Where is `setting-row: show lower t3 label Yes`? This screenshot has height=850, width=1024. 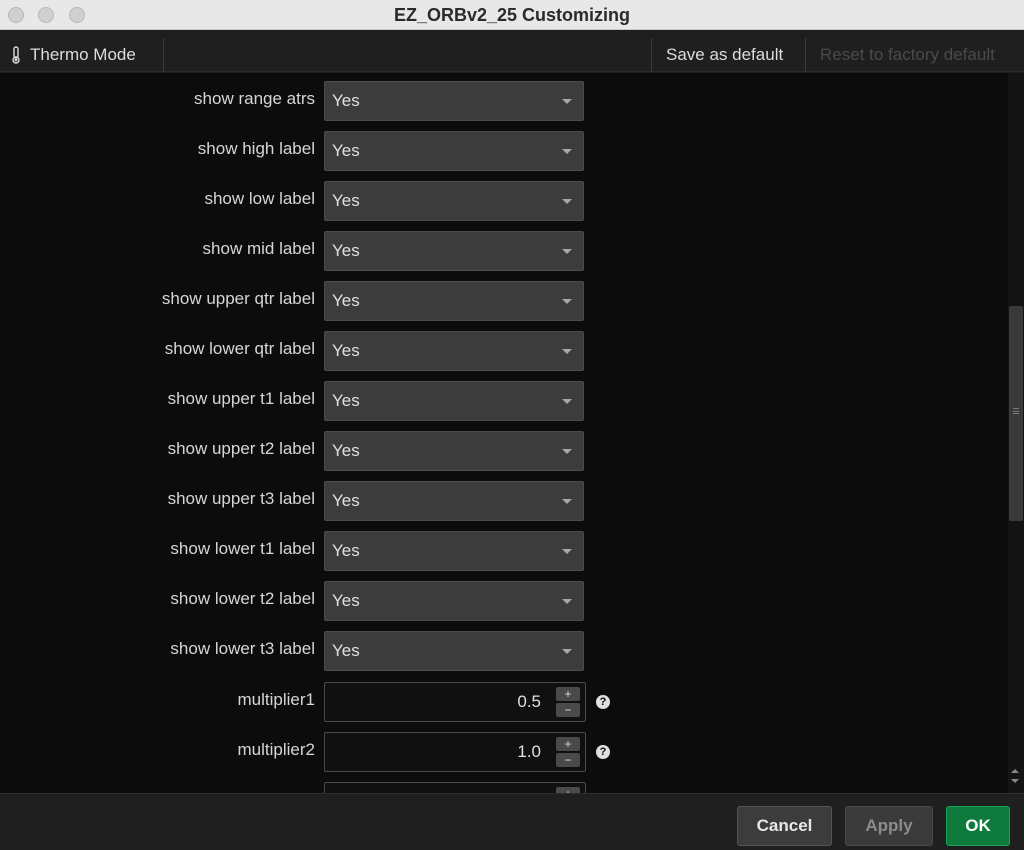
setting-row: show lower t3 label Yes is located at coordinates (504, 651).